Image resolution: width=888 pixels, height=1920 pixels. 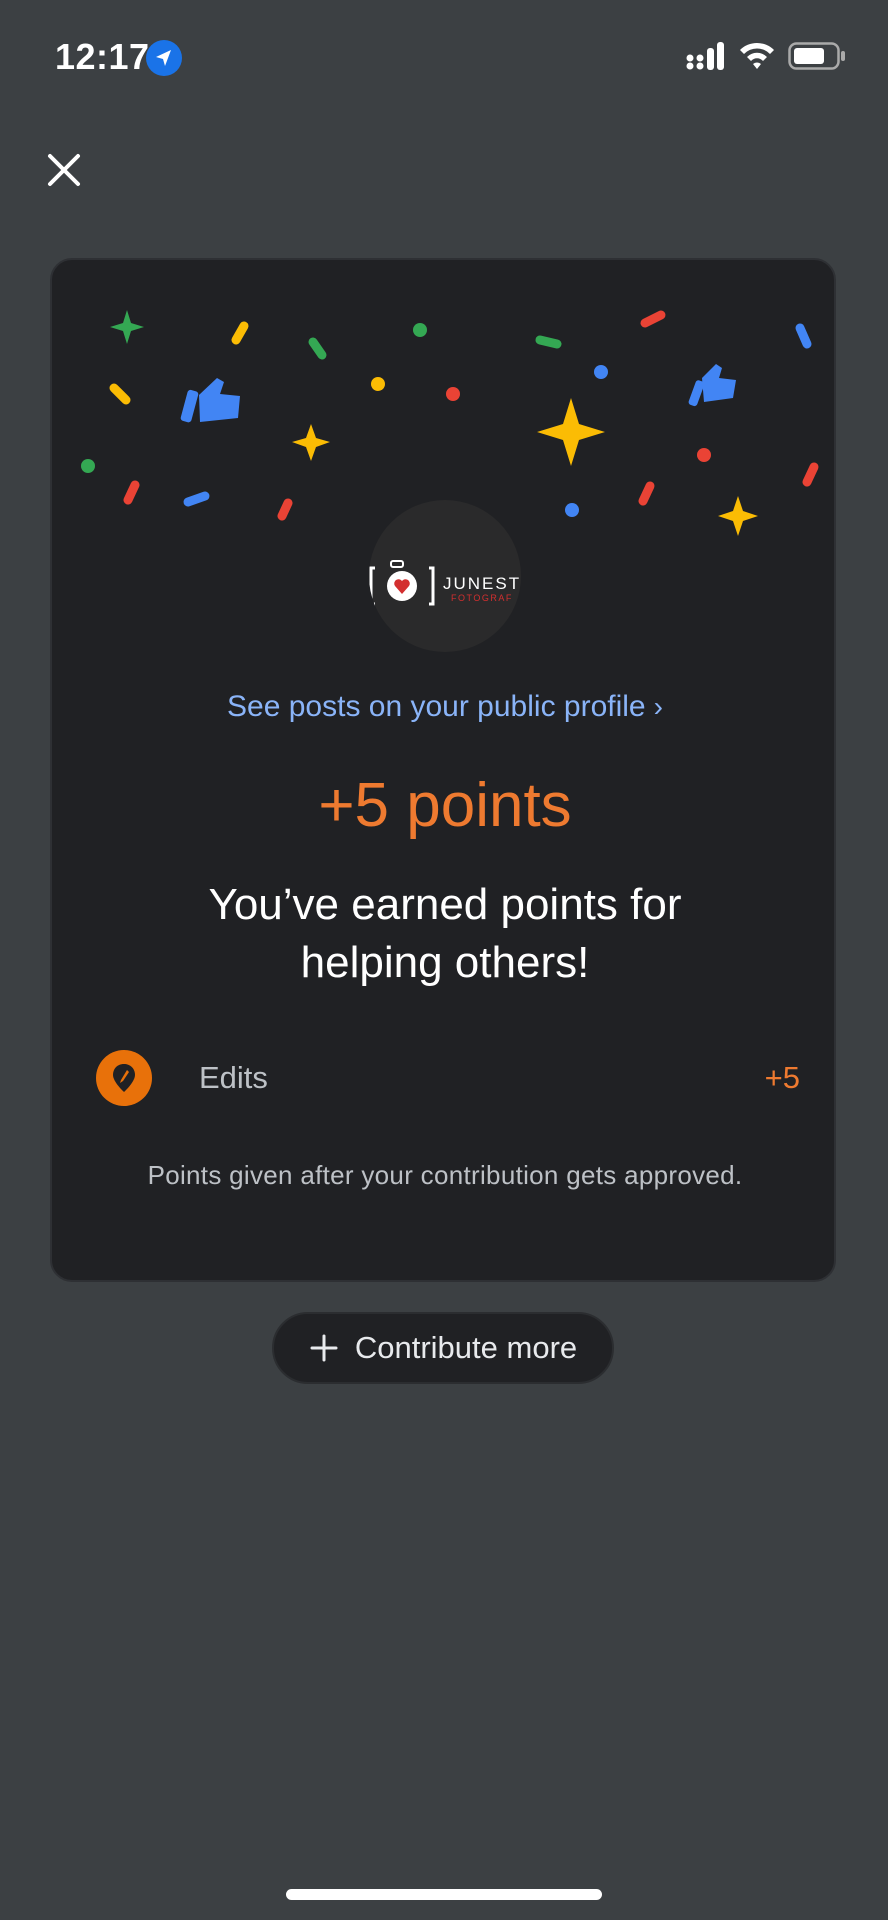 I want to click on wifi-icon, so click(x=757, y=55).